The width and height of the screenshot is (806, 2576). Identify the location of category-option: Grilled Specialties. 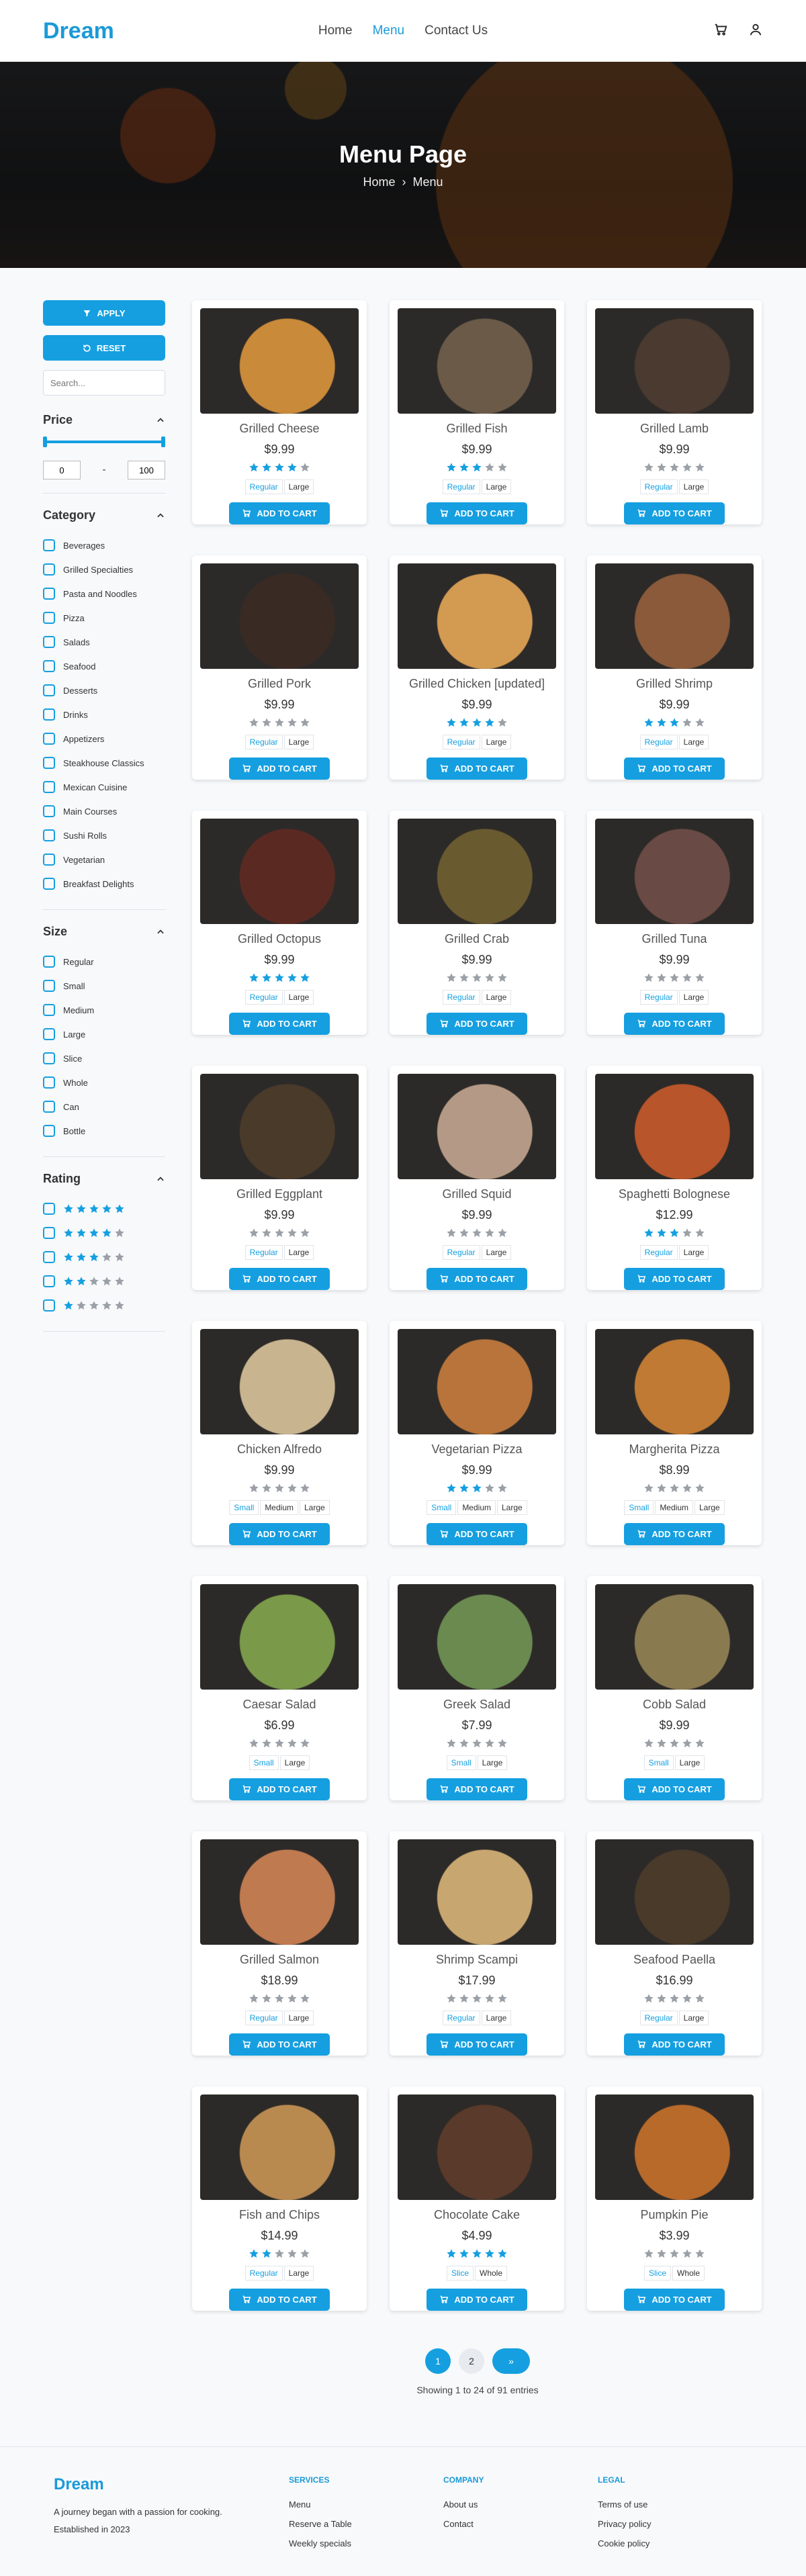
(104, 569).